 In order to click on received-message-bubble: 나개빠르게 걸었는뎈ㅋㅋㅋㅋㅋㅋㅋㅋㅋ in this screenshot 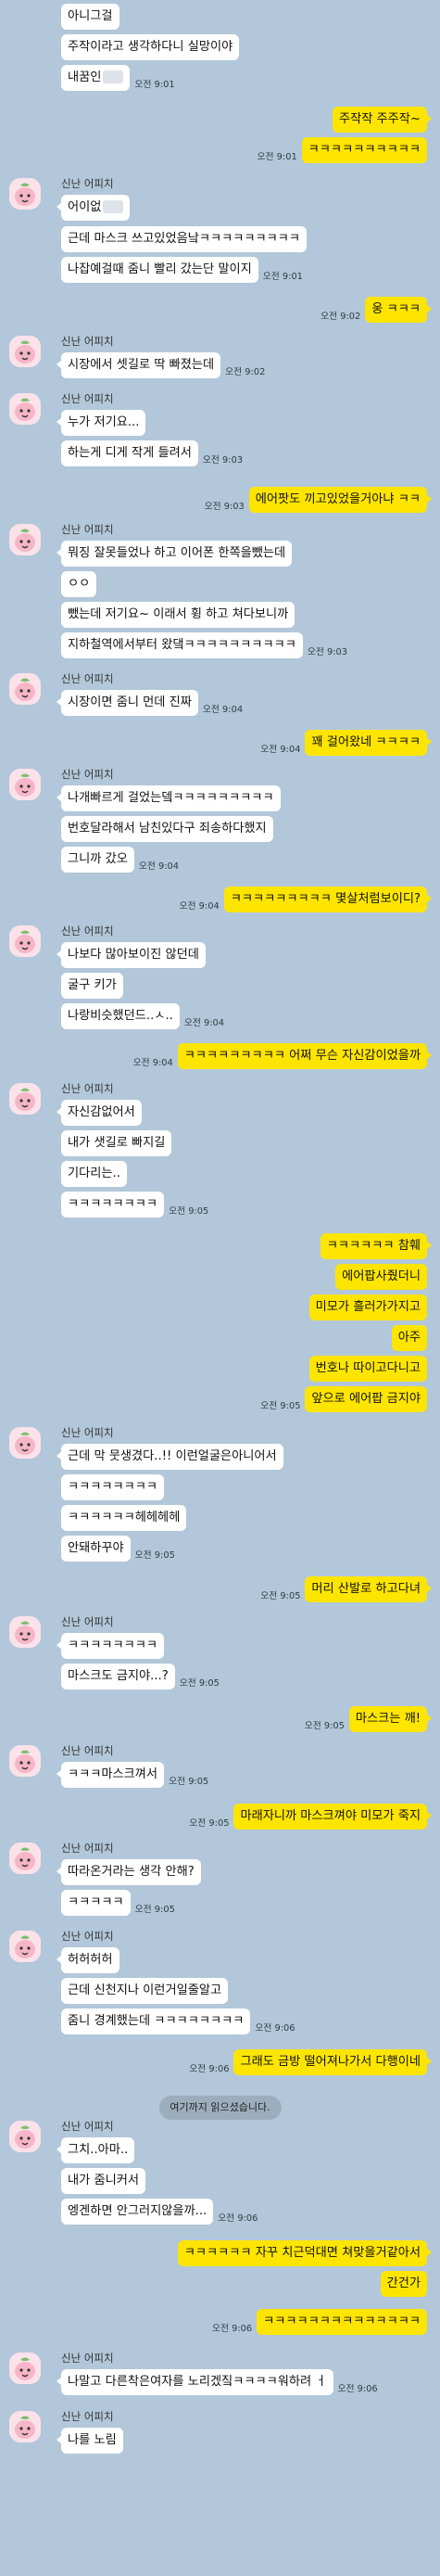, I will do `click(171, 798)`.